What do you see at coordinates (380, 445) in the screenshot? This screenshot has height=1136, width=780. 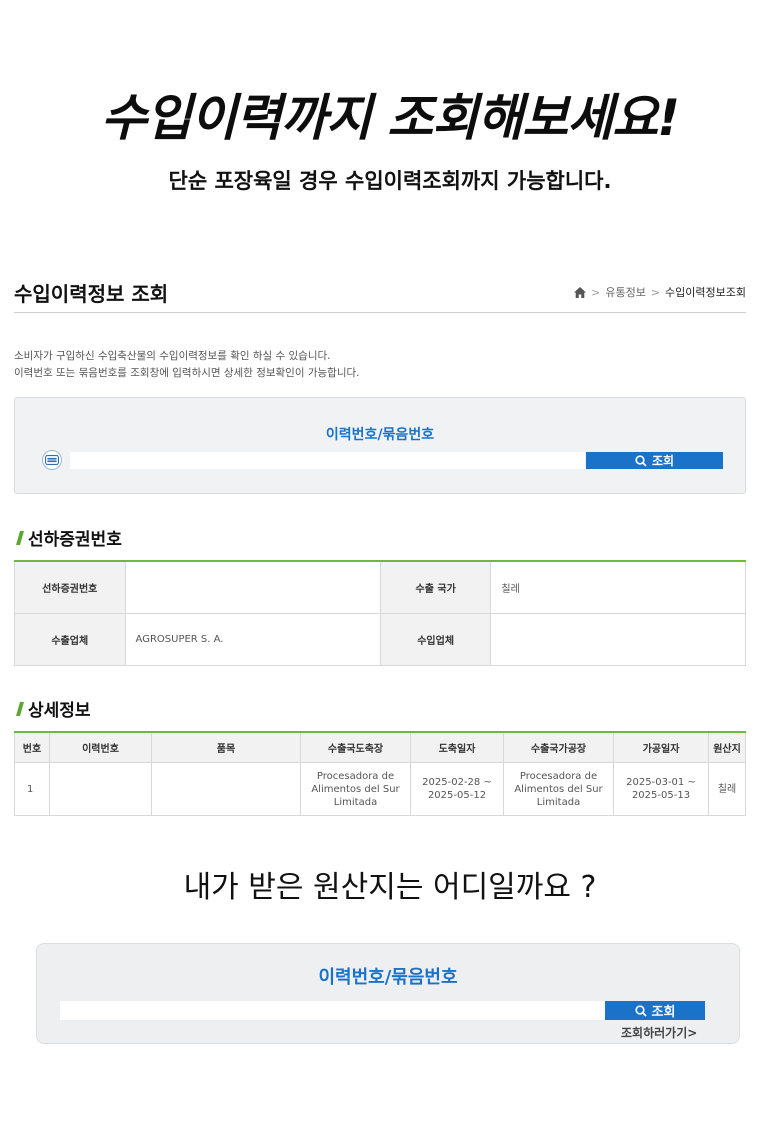 I see `search-panel: 이력번호/묶음번호 조회` at bounding box center [380, 445].